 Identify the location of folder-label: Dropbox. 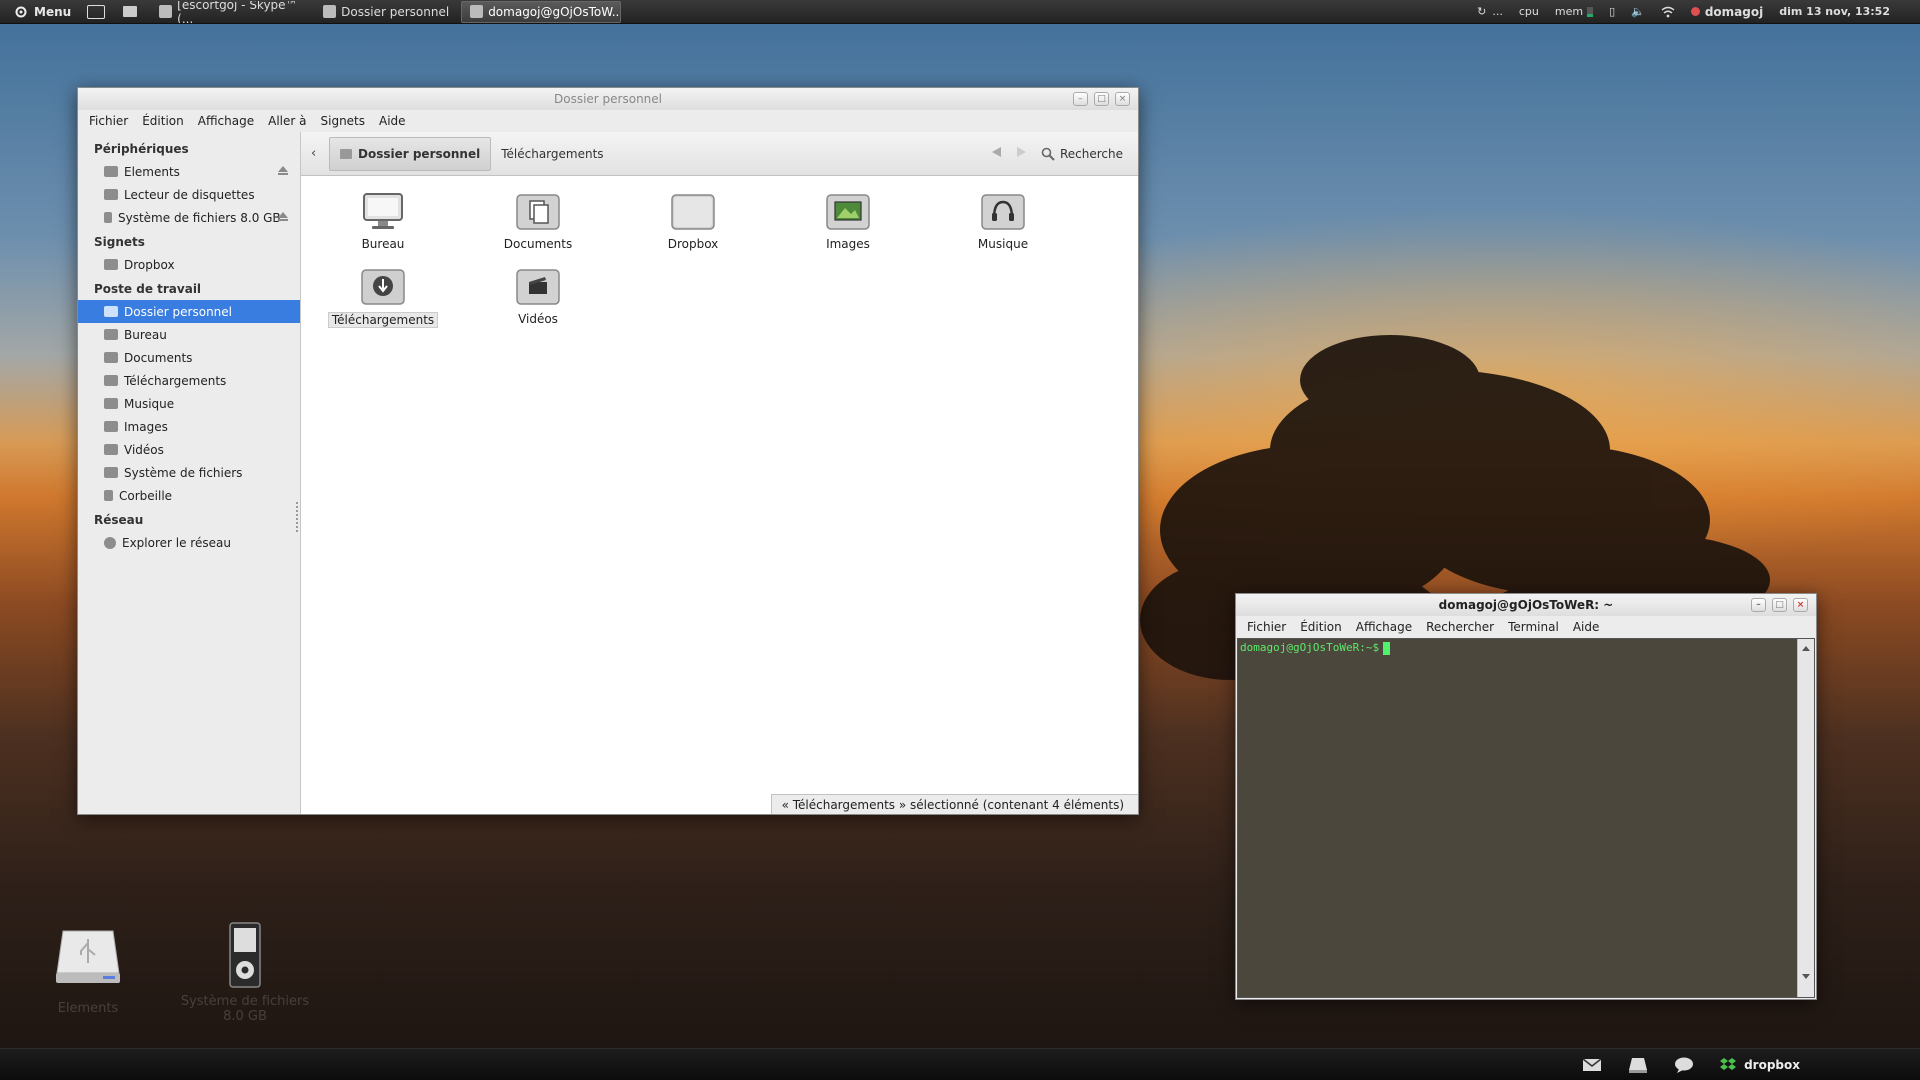
(693, 244).